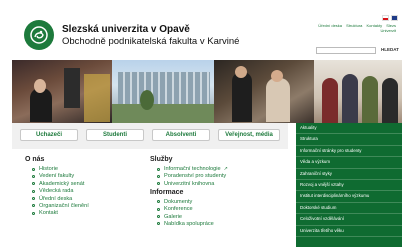 This screenshot has width=402, height=247. I want to click on tab-absolventi: Absolventi, so click(181, 135).